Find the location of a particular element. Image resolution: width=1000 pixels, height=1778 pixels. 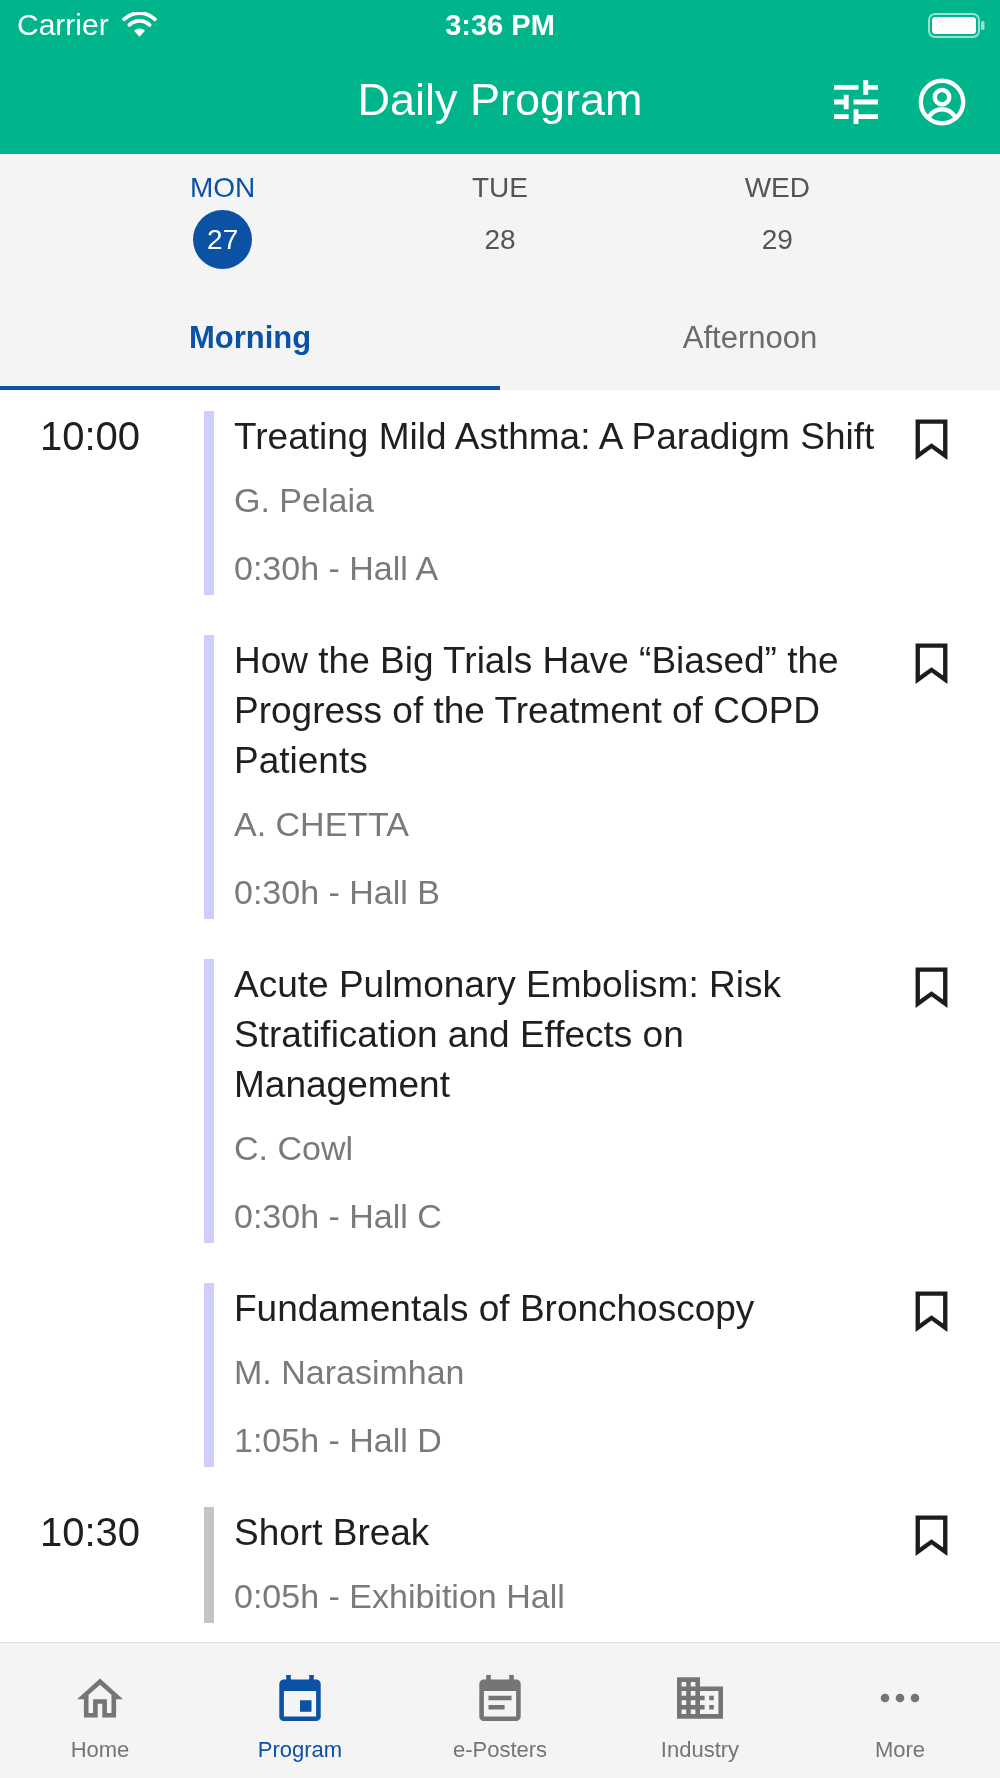

time-label: 10:00 is located at coordinates (90, 436).